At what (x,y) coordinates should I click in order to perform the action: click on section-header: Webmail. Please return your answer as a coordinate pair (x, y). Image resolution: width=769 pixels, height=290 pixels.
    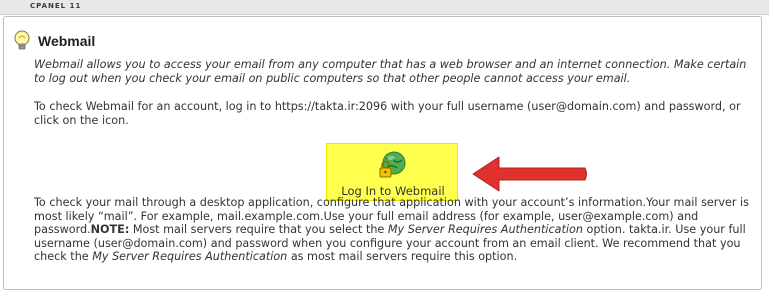
    Looking at the image, I should click on (53, 41).